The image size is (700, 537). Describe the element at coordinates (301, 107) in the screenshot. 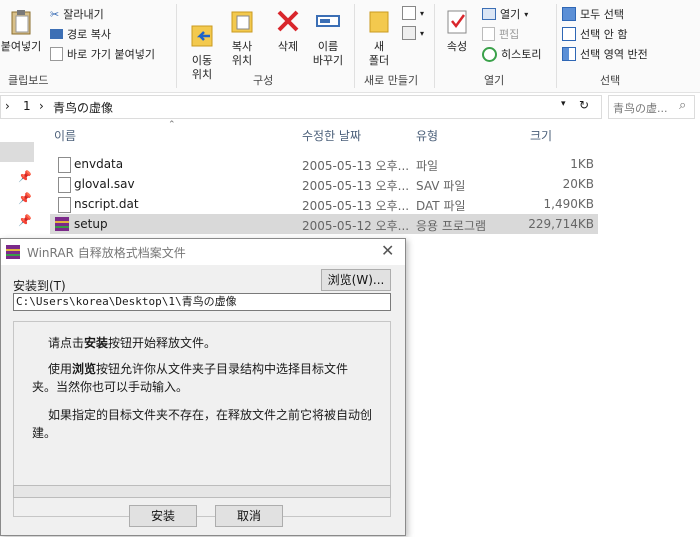

I see `address-bar: › 1 › 青鸟の虚像 ▾ ↻` at that location.